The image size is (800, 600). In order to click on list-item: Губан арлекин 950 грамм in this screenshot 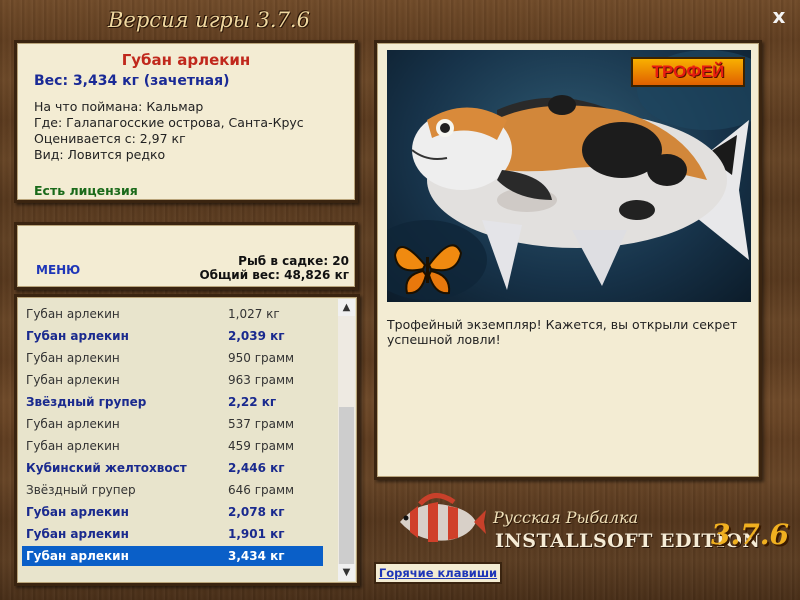, I will do `click(172, 358)`.